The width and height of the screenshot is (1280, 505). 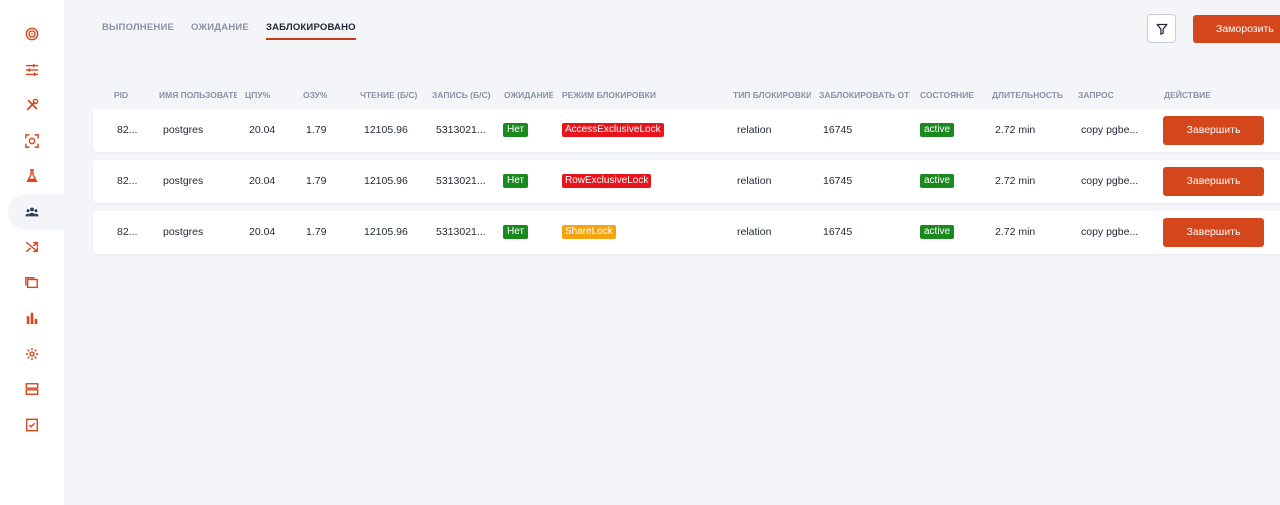 I want to click on users-icon, so click(x=32, y=212).